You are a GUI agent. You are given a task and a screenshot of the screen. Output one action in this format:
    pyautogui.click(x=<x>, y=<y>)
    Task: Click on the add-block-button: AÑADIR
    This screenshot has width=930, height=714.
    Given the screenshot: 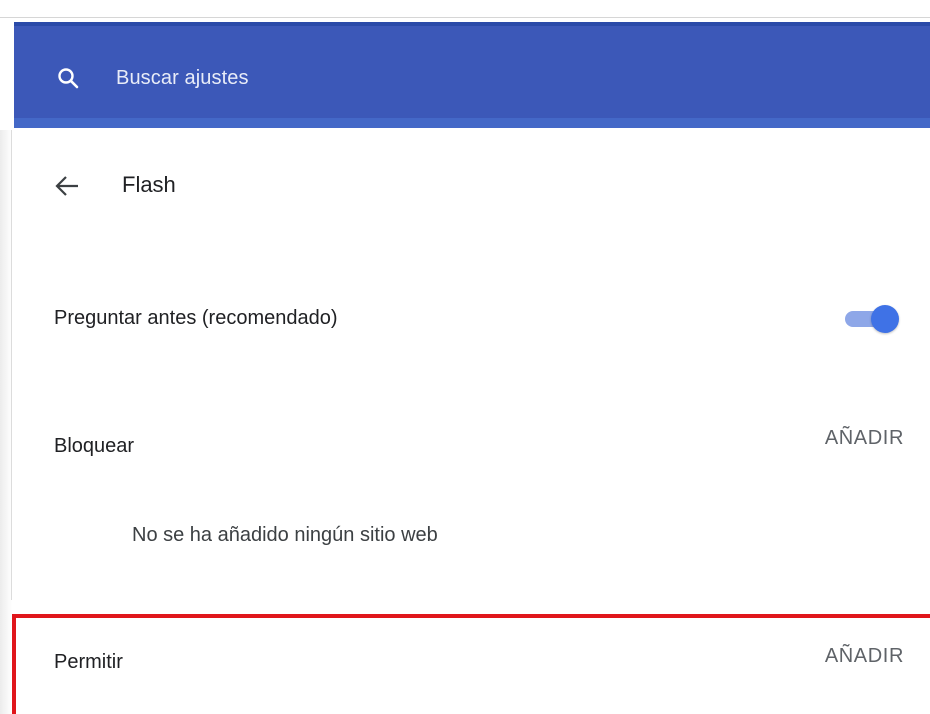 What is the action you would take?
    pyautogui.click(x=864, y=438)
    